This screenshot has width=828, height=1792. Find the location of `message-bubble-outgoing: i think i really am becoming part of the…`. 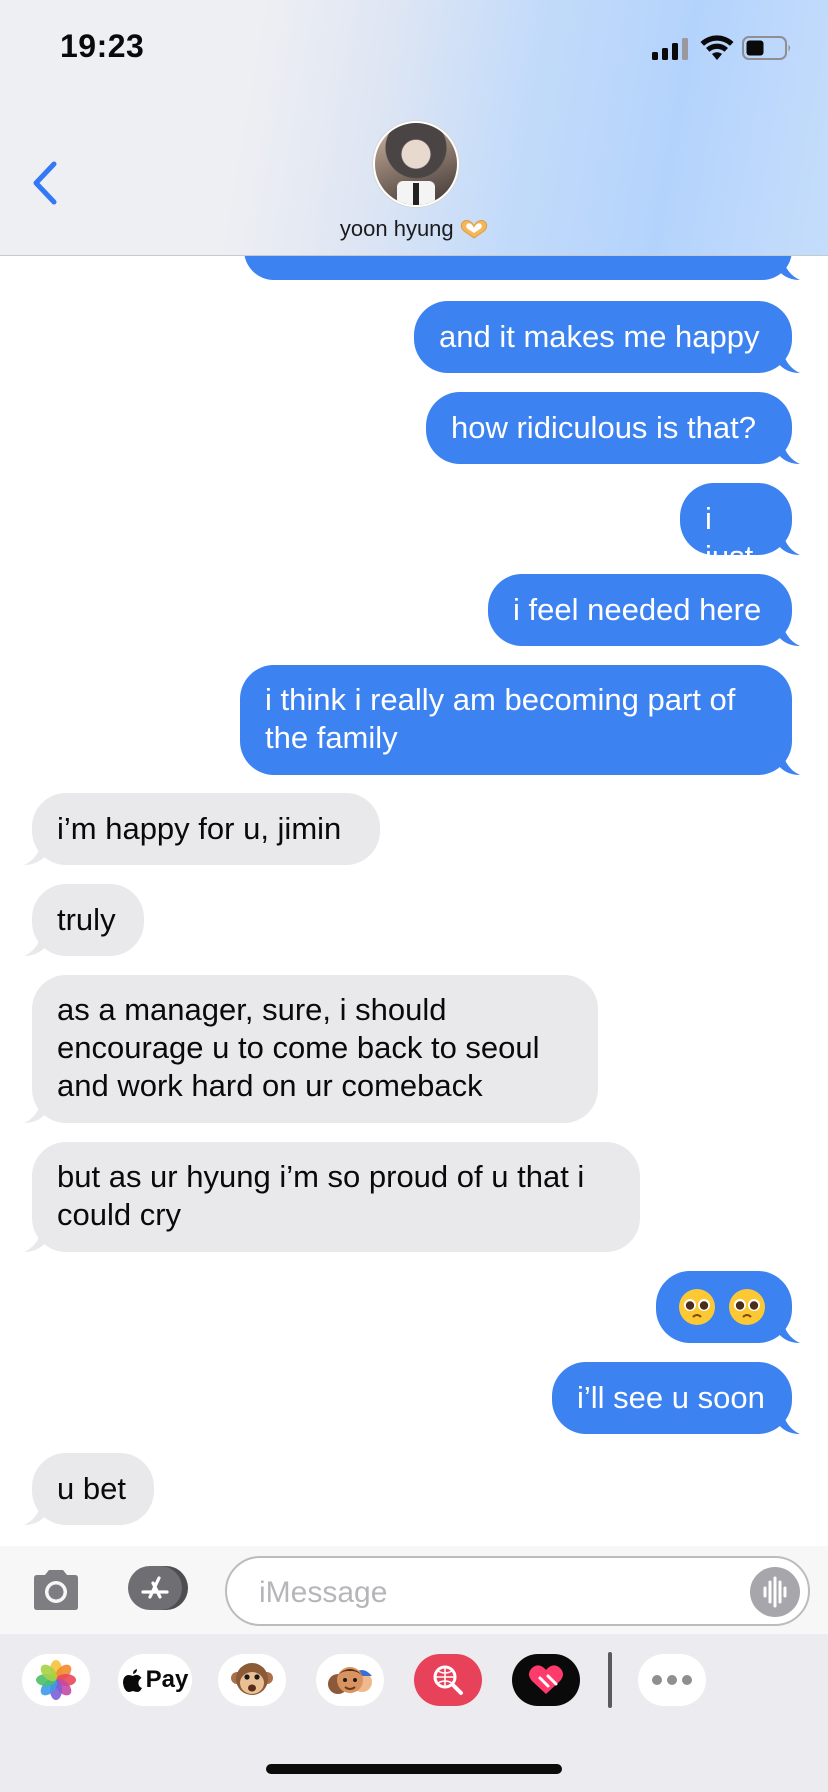

message-bubble-outgoing: i think i really am becoming part of the… is located at coordinates (520, 720).